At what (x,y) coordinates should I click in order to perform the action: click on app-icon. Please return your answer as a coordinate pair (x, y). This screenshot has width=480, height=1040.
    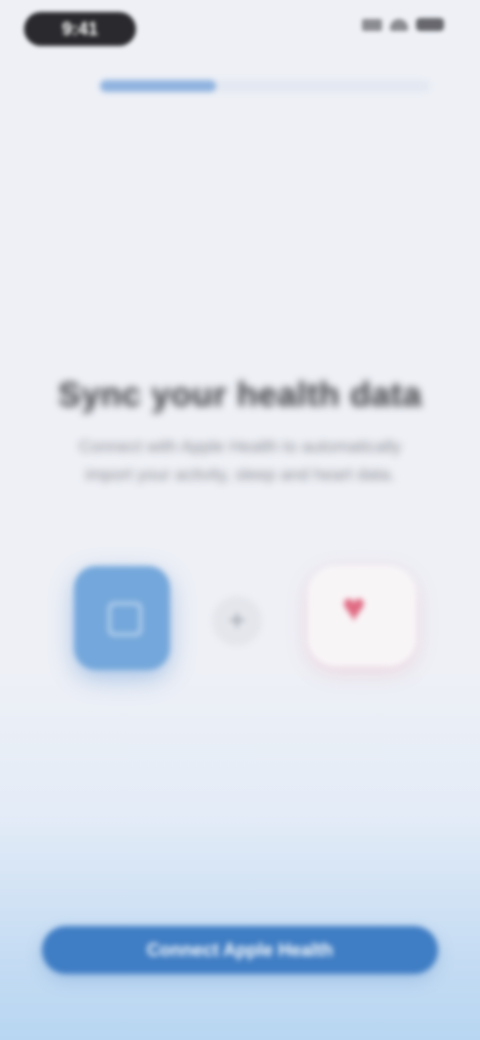
    Looking at the image, I should click on (122, 618).